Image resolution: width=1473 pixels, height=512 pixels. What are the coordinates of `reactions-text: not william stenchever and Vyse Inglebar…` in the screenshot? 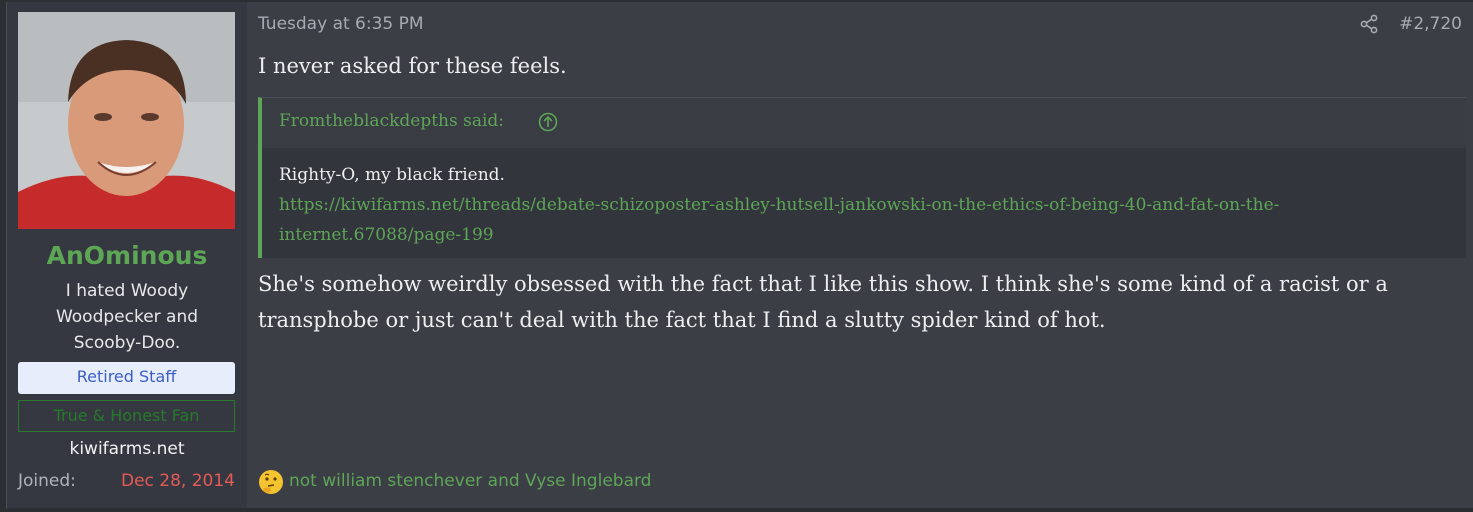 It's located at (470, 481).